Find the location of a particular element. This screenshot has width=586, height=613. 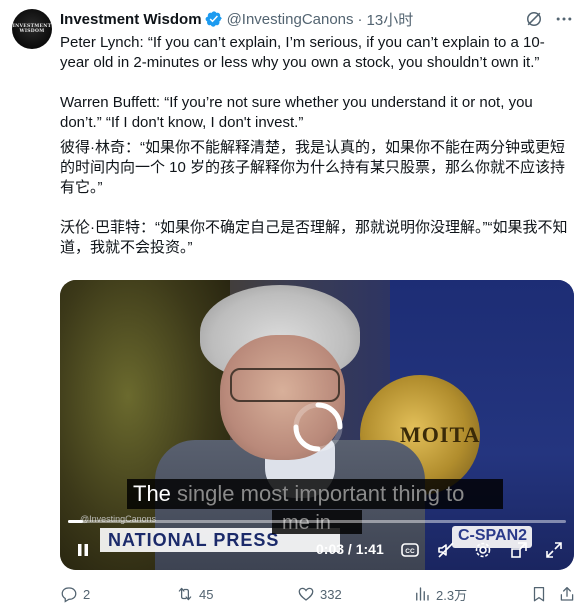

avatar: INVESTMENT WISDOM is located at coordinates (32, 29).